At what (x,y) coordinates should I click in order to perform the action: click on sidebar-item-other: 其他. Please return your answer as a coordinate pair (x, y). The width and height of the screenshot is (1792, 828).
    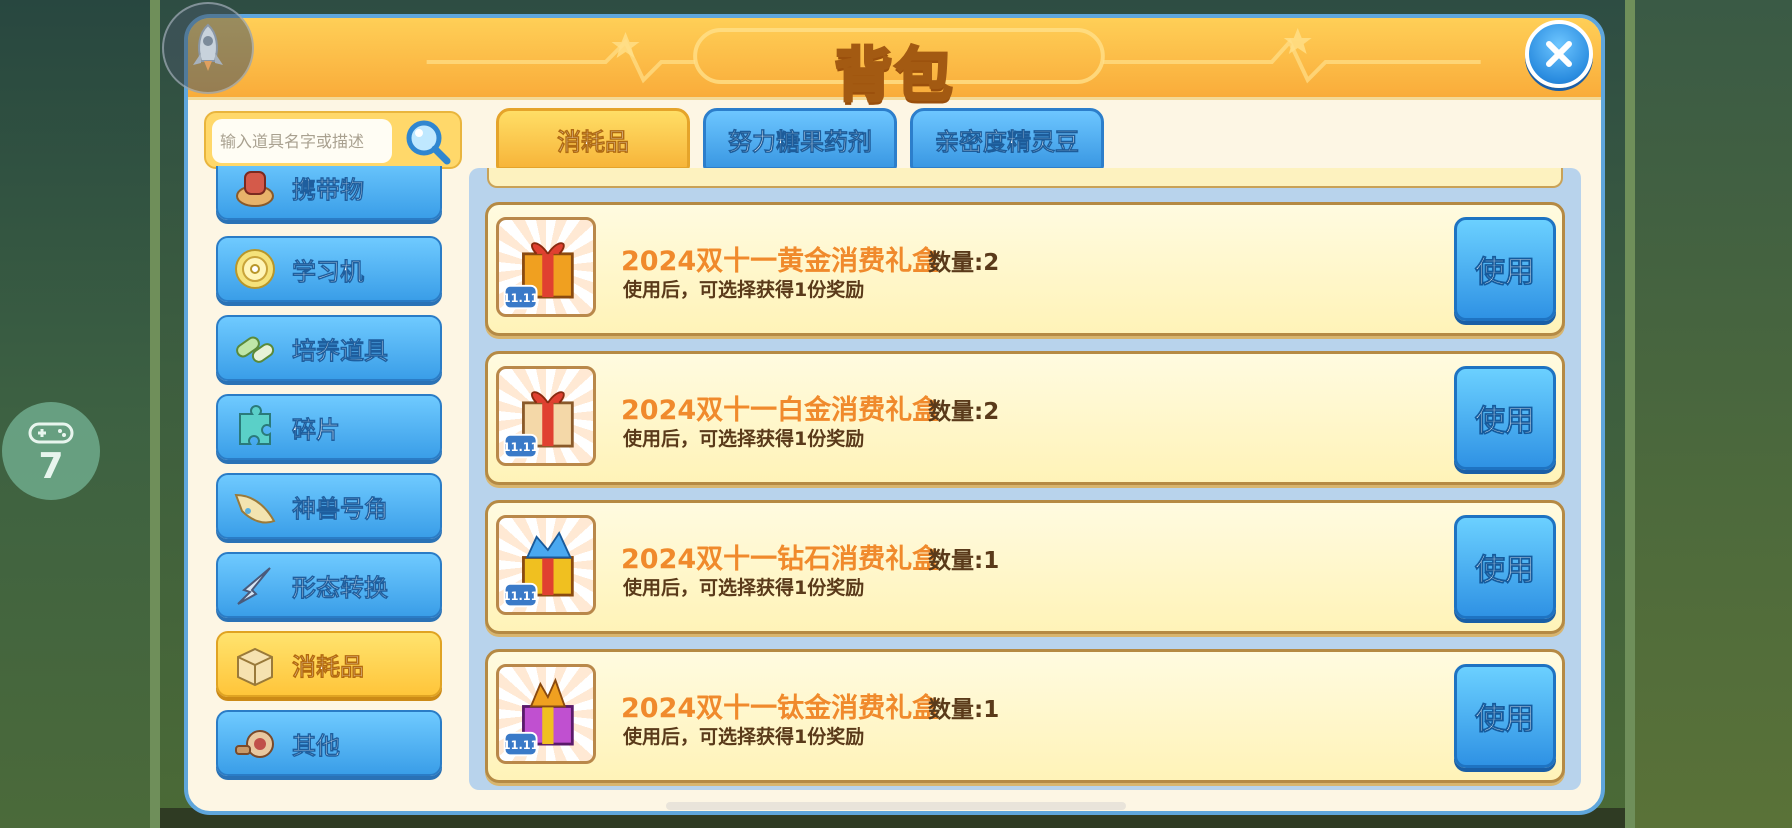
    Looking at the image, I should click on (329, 743).